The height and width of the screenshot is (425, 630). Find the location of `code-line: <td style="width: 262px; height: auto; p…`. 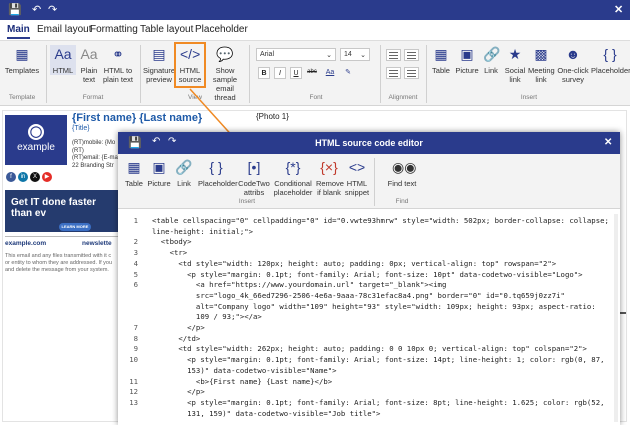

code-line: <td style="width: 262px; height: auto; p… is located at coordinates (369, 349).